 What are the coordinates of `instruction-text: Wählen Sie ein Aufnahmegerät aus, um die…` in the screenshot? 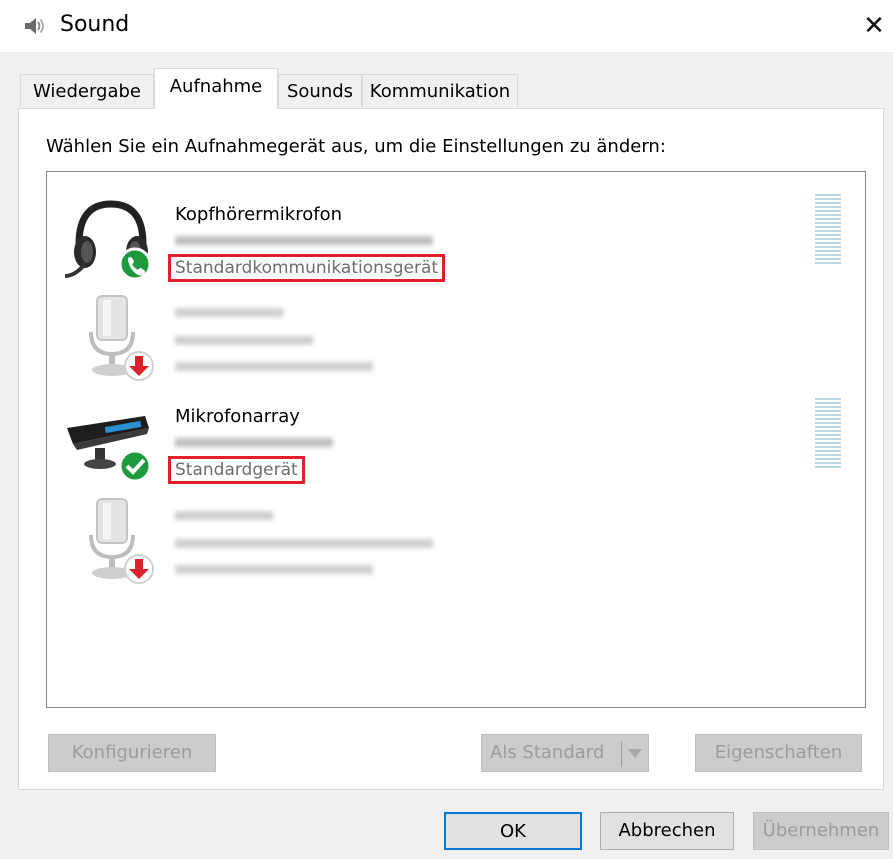 It's located at (356, 146).